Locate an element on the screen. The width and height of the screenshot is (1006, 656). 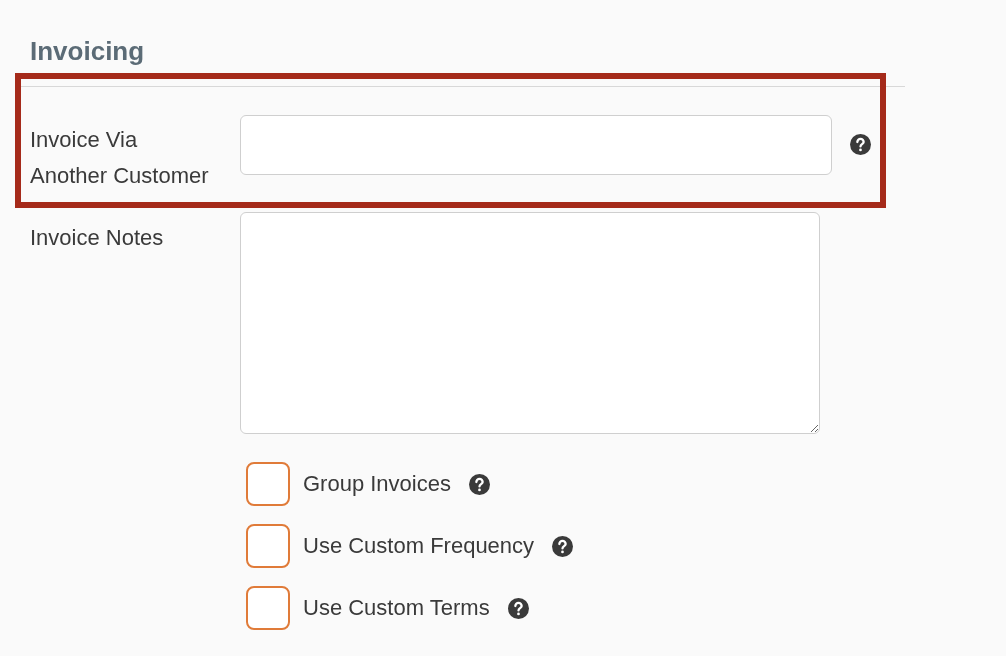
input-field is located at coordinates (536, 145).